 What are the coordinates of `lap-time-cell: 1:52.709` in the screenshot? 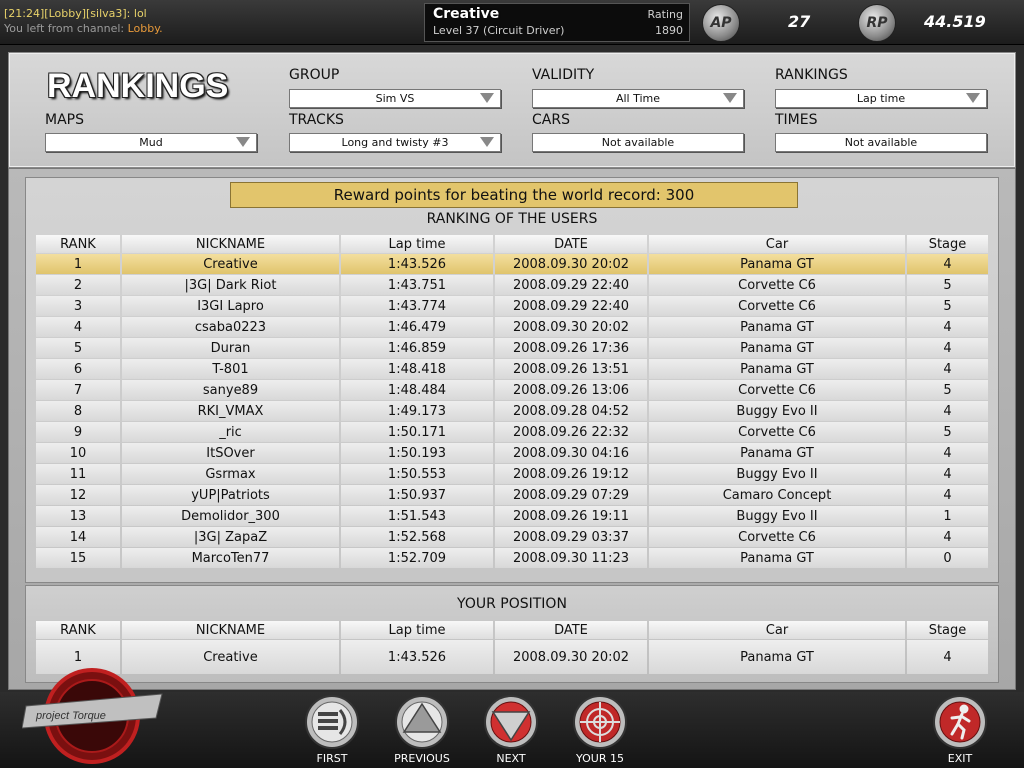 It's located at (417, 558).